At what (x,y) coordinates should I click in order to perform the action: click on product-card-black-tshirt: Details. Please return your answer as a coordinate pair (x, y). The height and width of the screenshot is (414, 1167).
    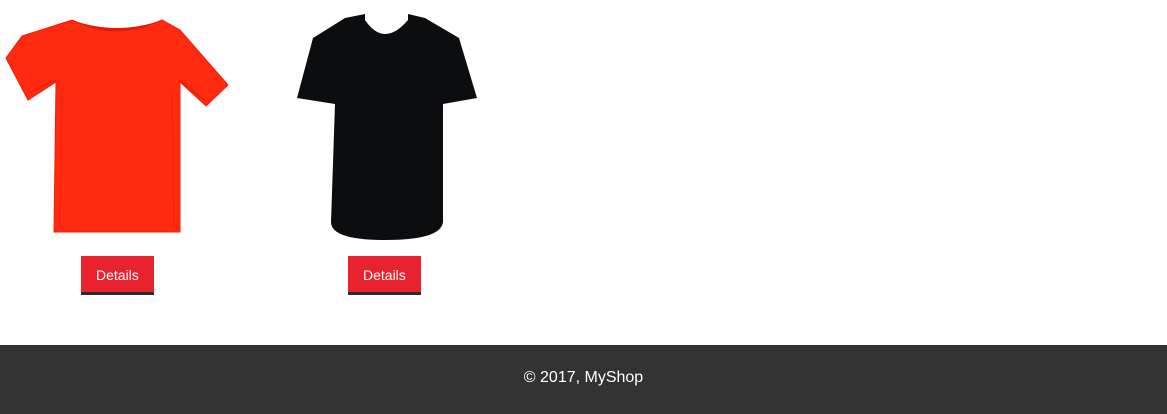
    Looking at the image, I should click on (384, 147).